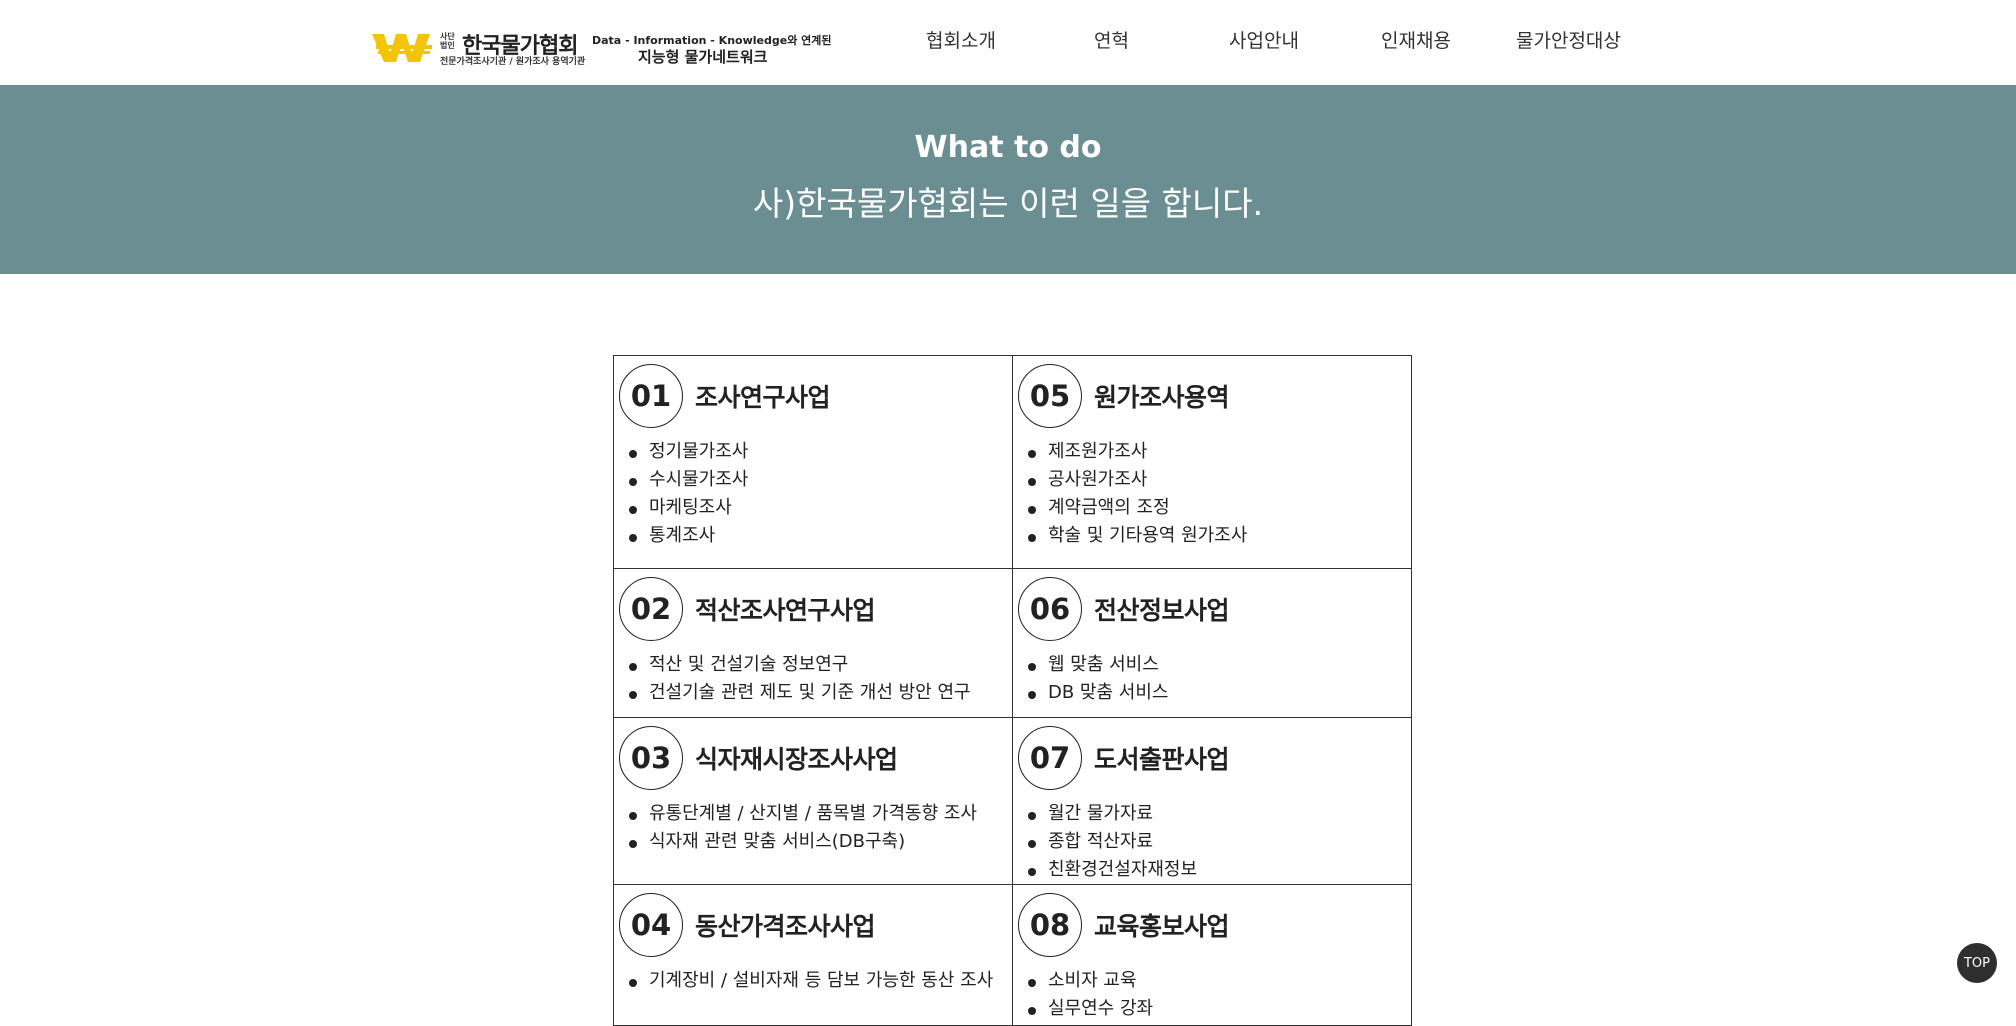 The image size is (2016, 1026). I want to click on service-items: 제조원가조사 공사원가조사 계약금액의 조정 학술 및 기타용역 원가조사, so click(1211, 494).